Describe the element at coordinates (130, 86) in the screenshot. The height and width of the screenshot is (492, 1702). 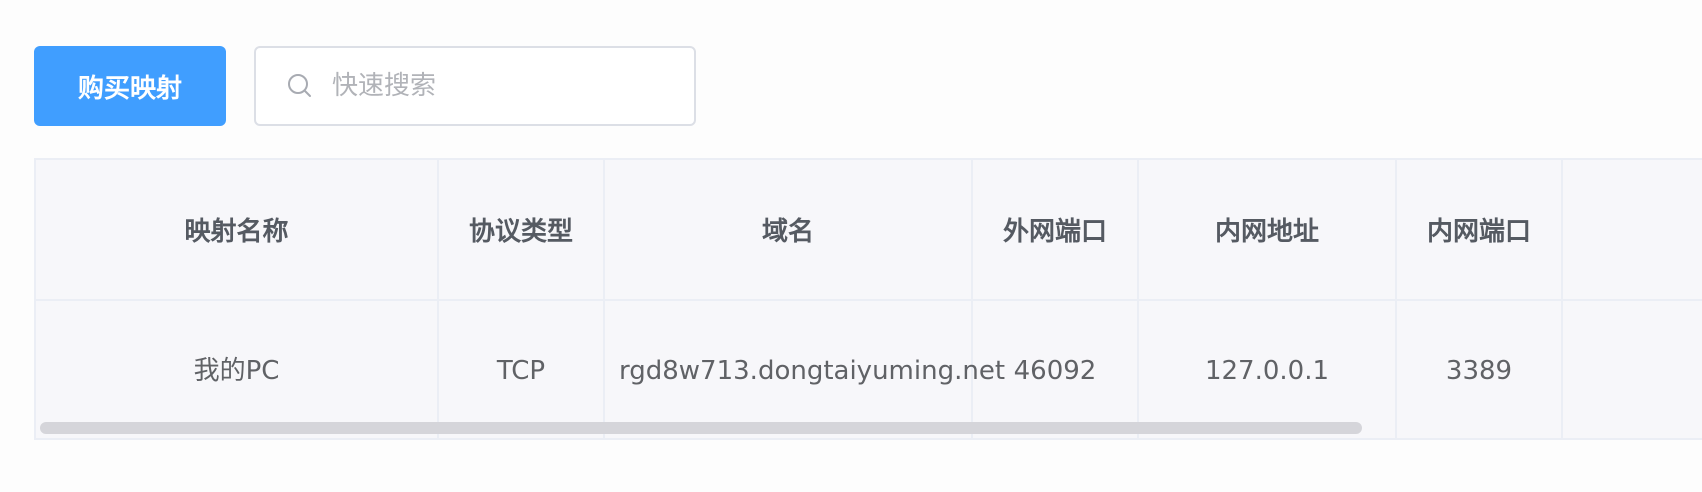
I see `buy-mapping-button: 购买映射` at that location.